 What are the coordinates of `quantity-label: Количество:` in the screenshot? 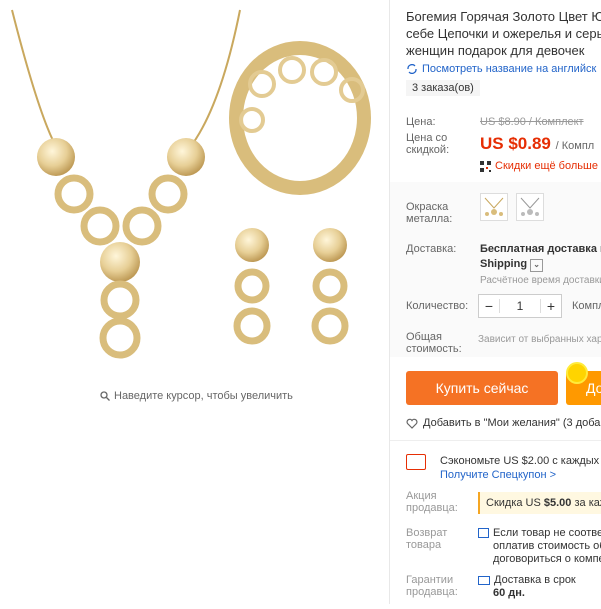 It's located at (437, 306).